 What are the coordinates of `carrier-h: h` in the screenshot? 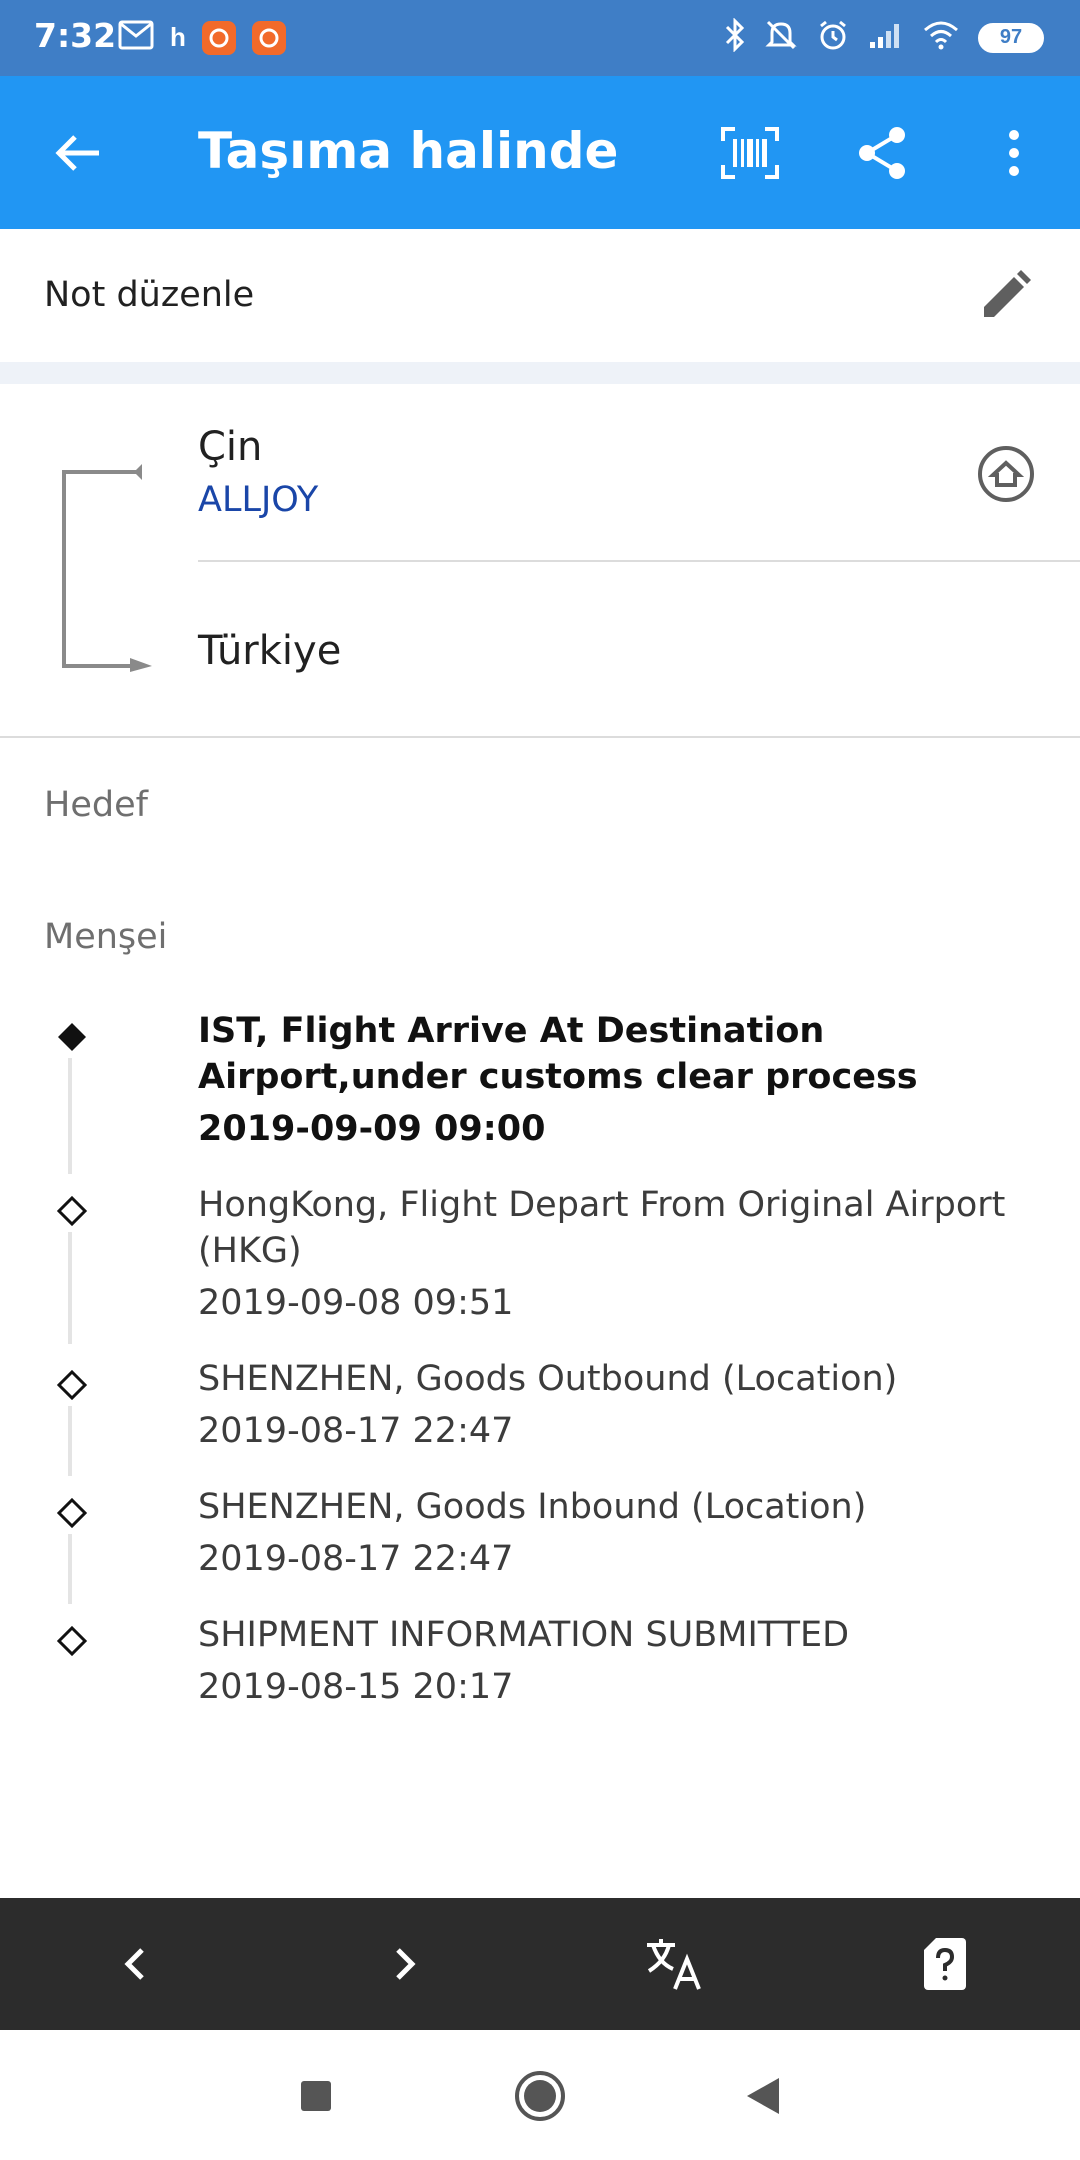 It's located at (178, 37).